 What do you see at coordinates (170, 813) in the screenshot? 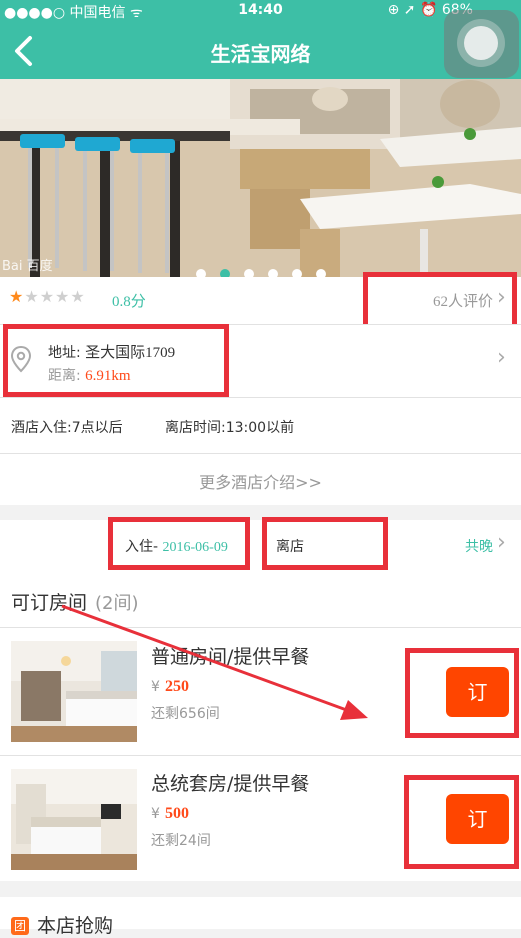
I see `room-price: ¥ 500` at bounding box center [170, 813].